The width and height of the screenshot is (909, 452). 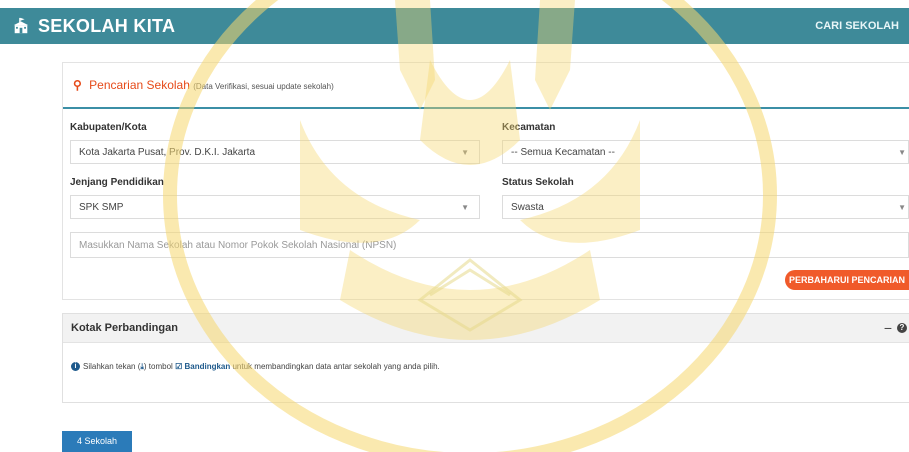 I want to click on kabupaten-value: Kota Jakarta Pusat, Prov. D.K.I. Jakarta, so click(x=167, y=152).